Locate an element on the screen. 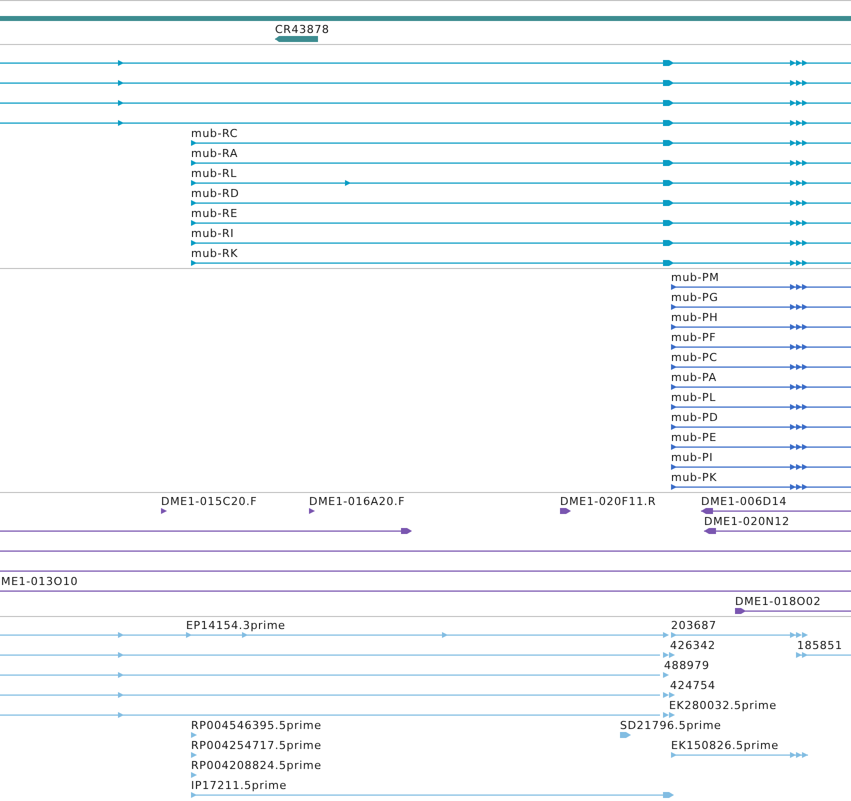 Image resolution: width=851 pixels, height=801 pixels. feature-label: mub-RL is located at coordinates (214, 174).